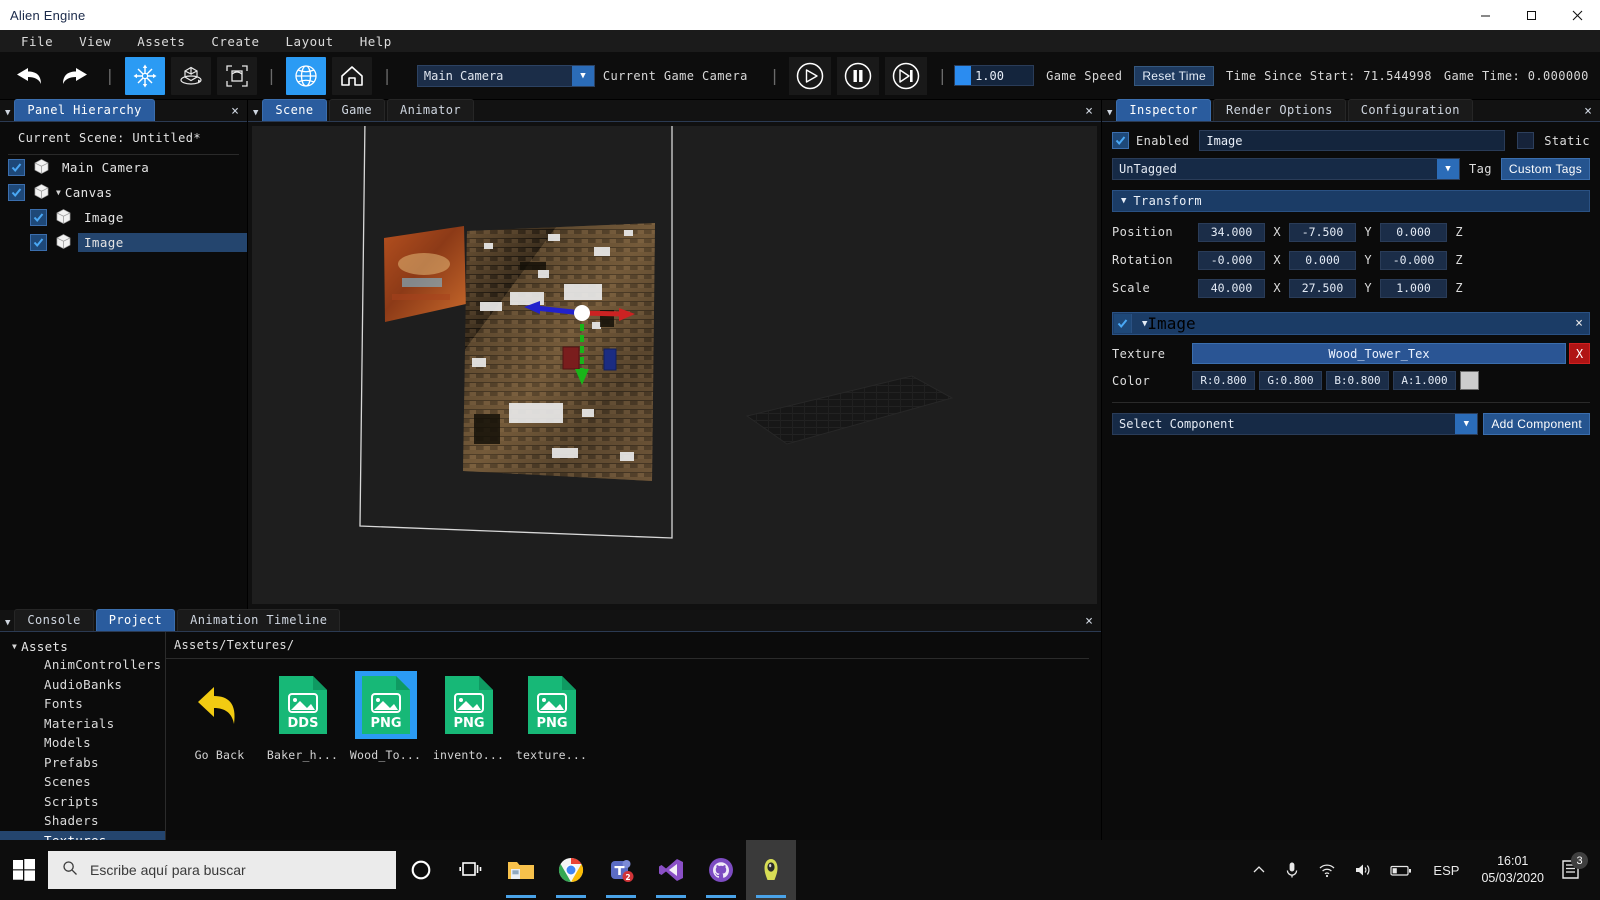 The image size is (1600, 900). I want to click on tree-item-models: Models, so click(82, 743).